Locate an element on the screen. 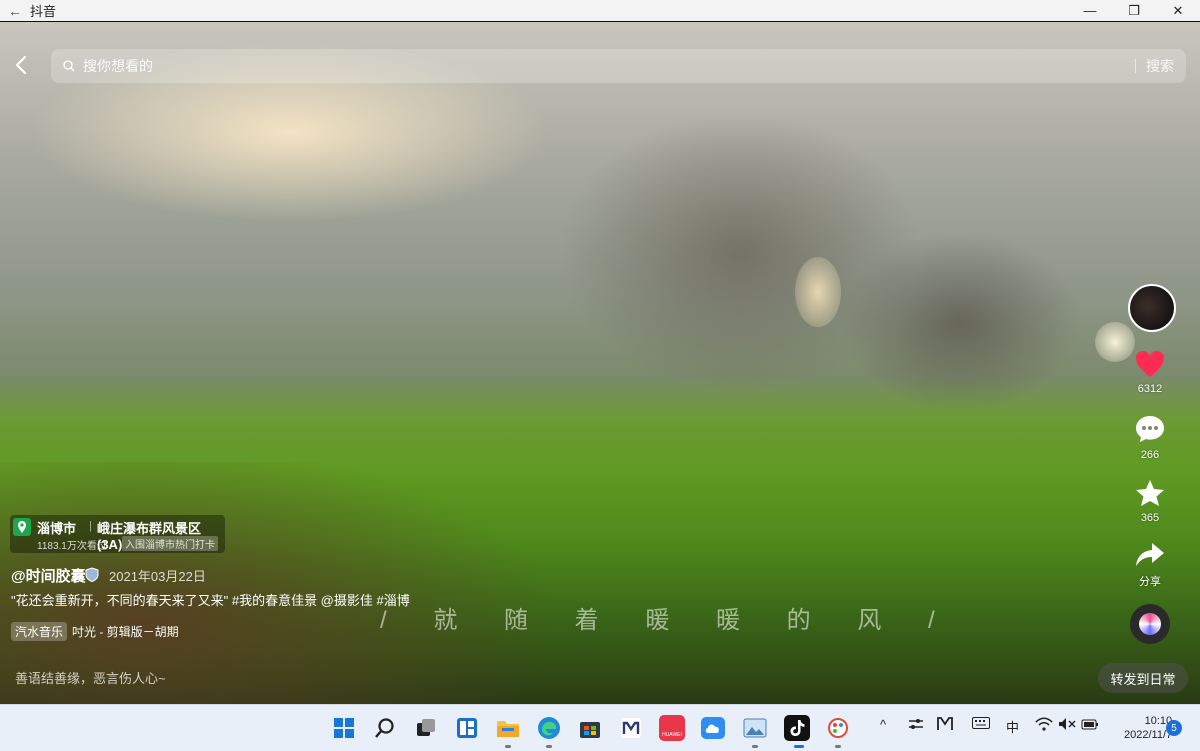 The image size is (1200, 751). window-title: 抖音 is located at coordinates (43, 11).